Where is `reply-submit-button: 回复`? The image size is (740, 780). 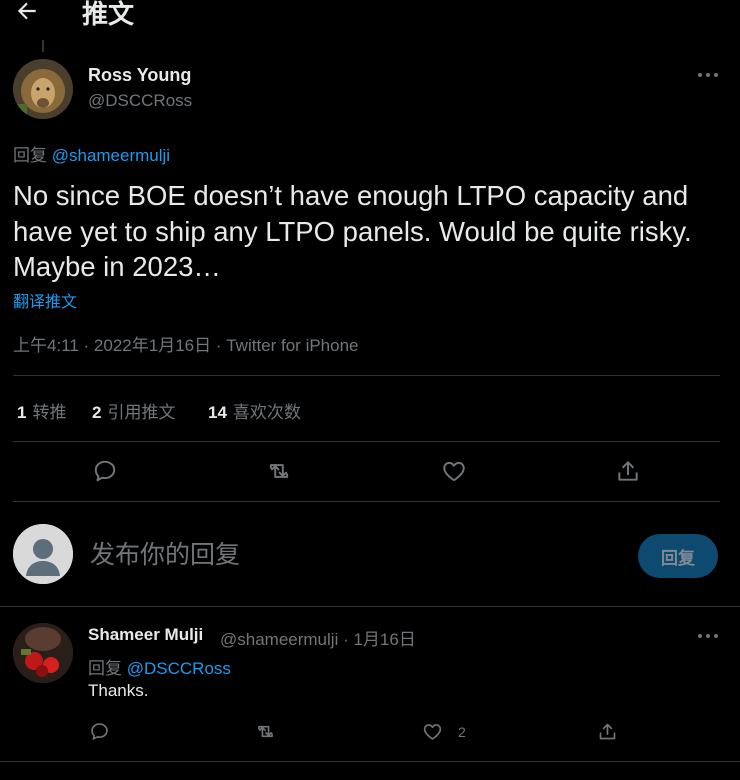 reply-submit-button: 回复 is located at coordinates (678, 556).